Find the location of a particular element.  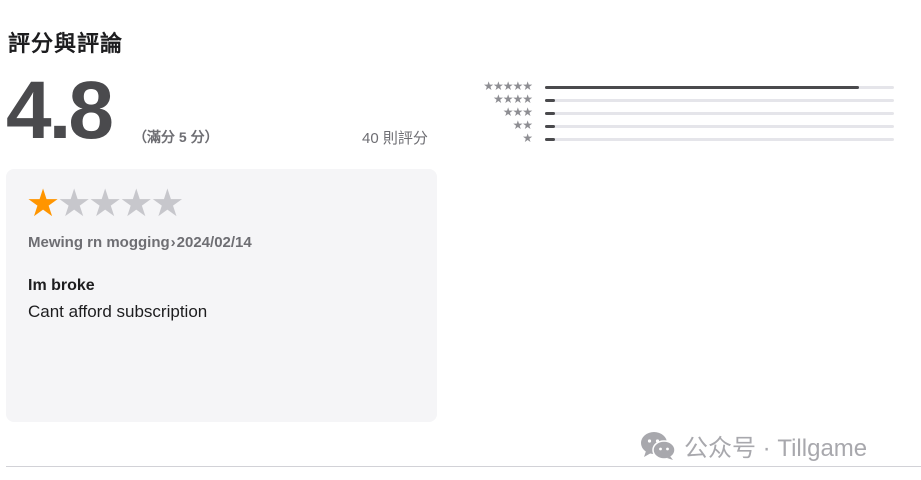

histogram-row-1: ★ is located at coordinates (680, 138).